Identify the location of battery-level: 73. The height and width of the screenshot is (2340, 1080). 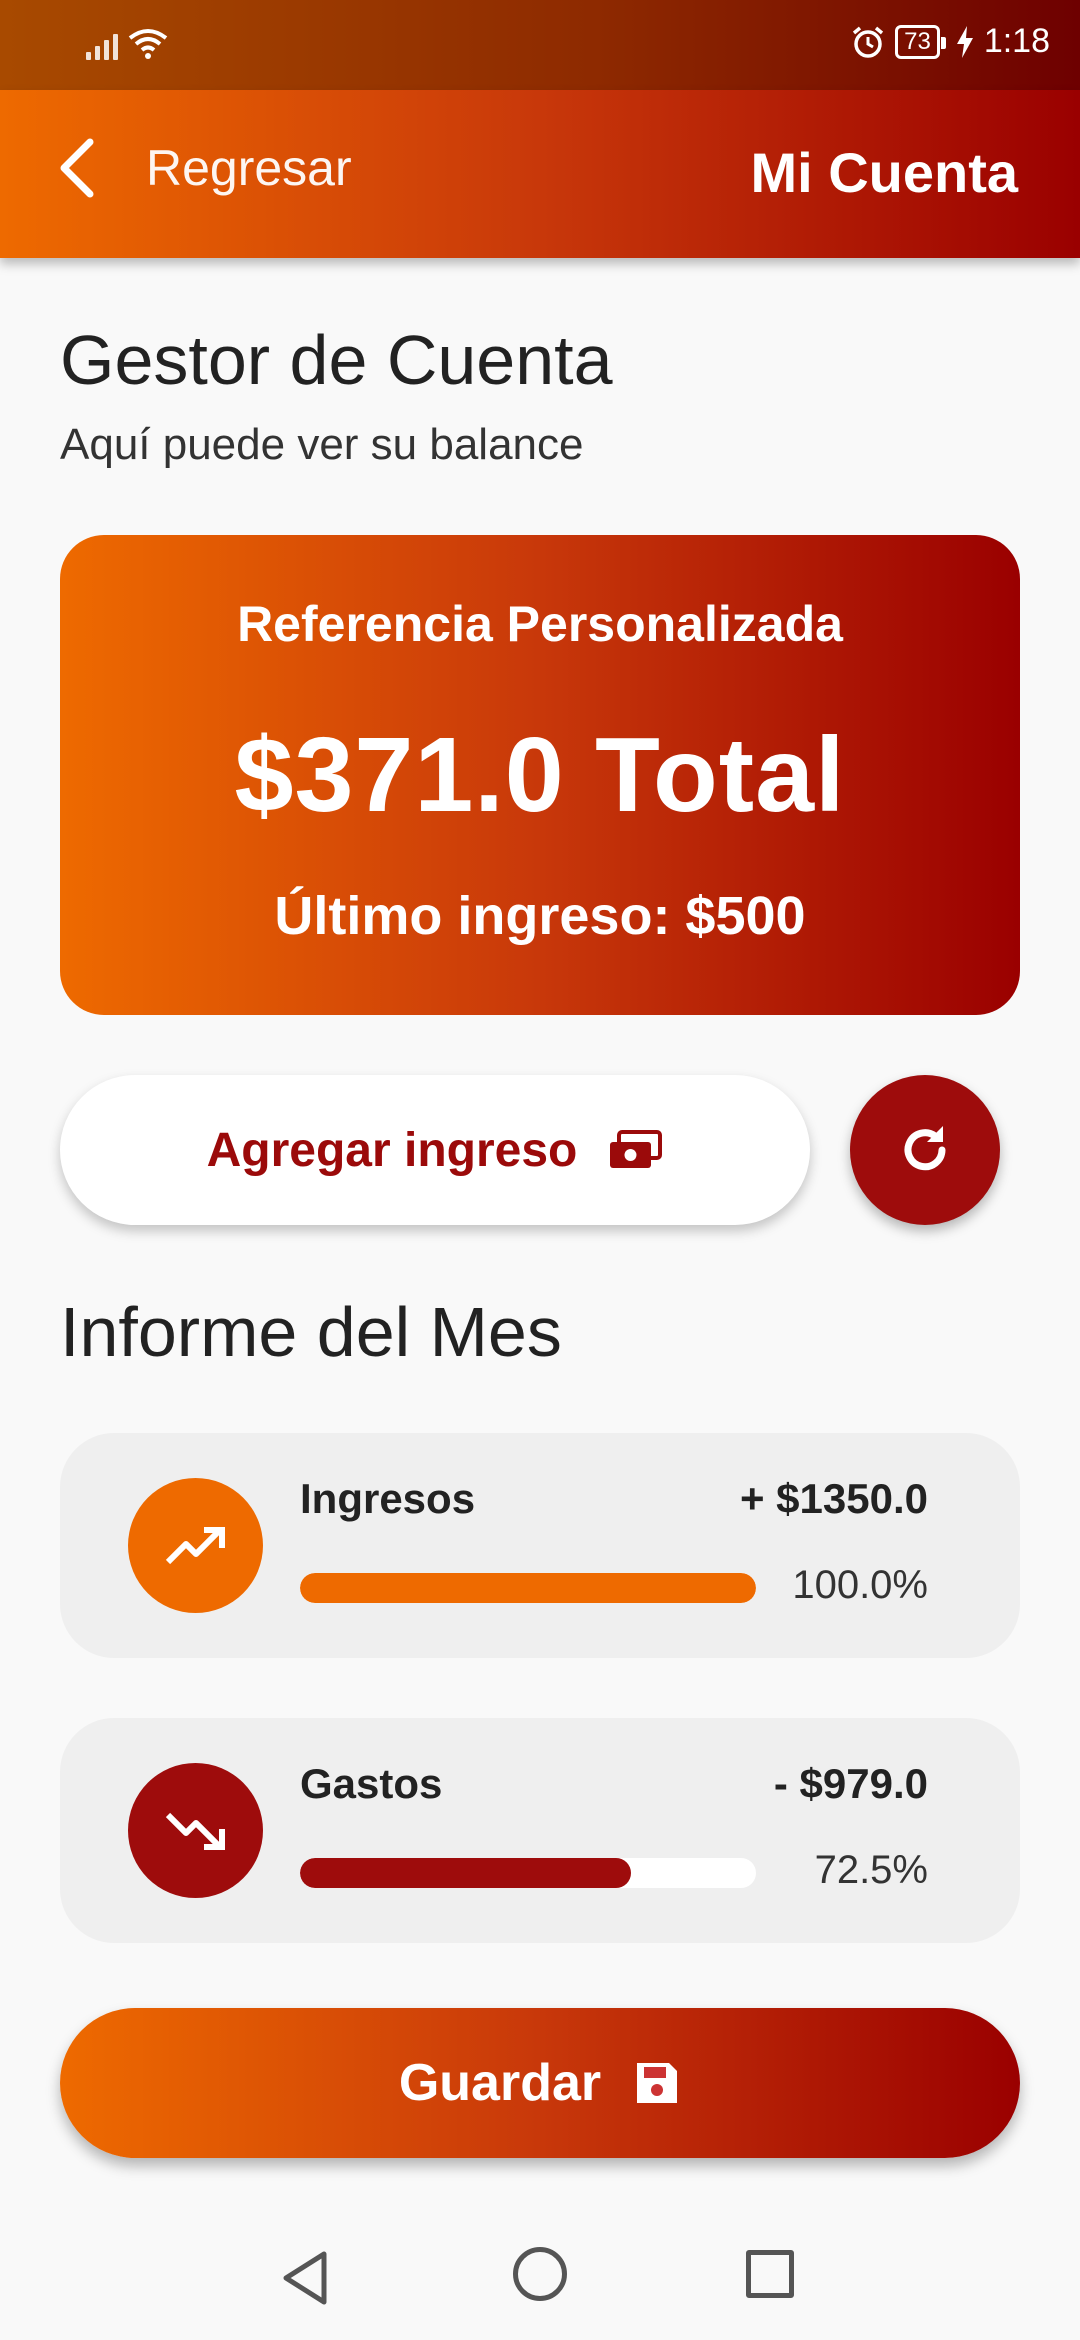
(917, 41).